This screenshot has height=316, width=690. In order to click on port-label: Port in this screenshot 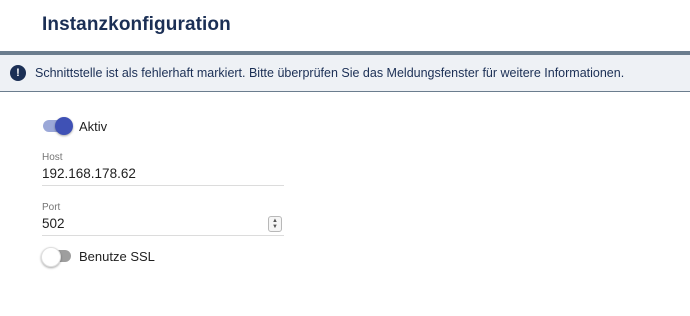, I will do `click(51, 207)`.